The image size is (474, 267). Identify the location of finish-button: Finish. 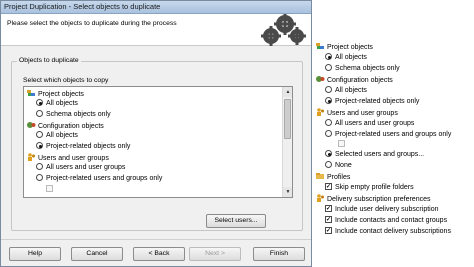
(279, 254).